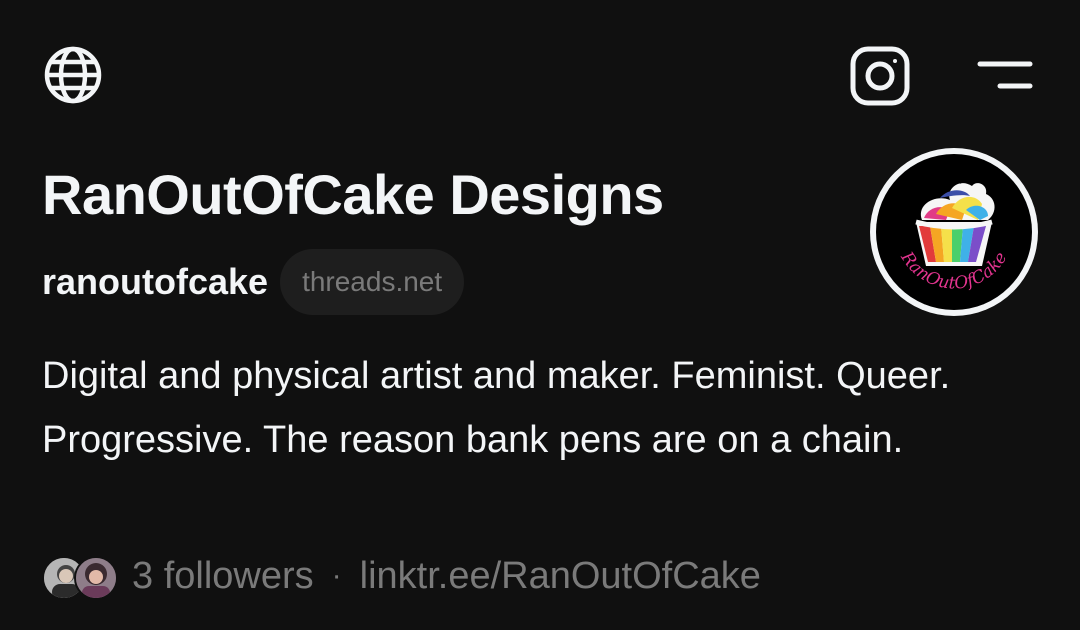 Image resolution: width=1080 pixels, height=630 pixels. Describe the element at coordinates (73, 75) in the screenshot. I see `globe-icon` at that location.